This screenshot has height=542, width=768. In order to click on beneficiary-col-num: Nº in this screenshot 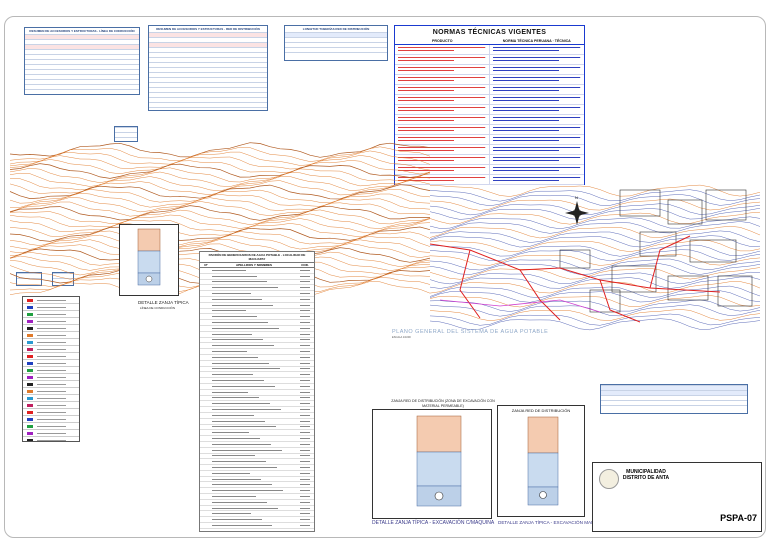, I will do `click(206, 265)`.